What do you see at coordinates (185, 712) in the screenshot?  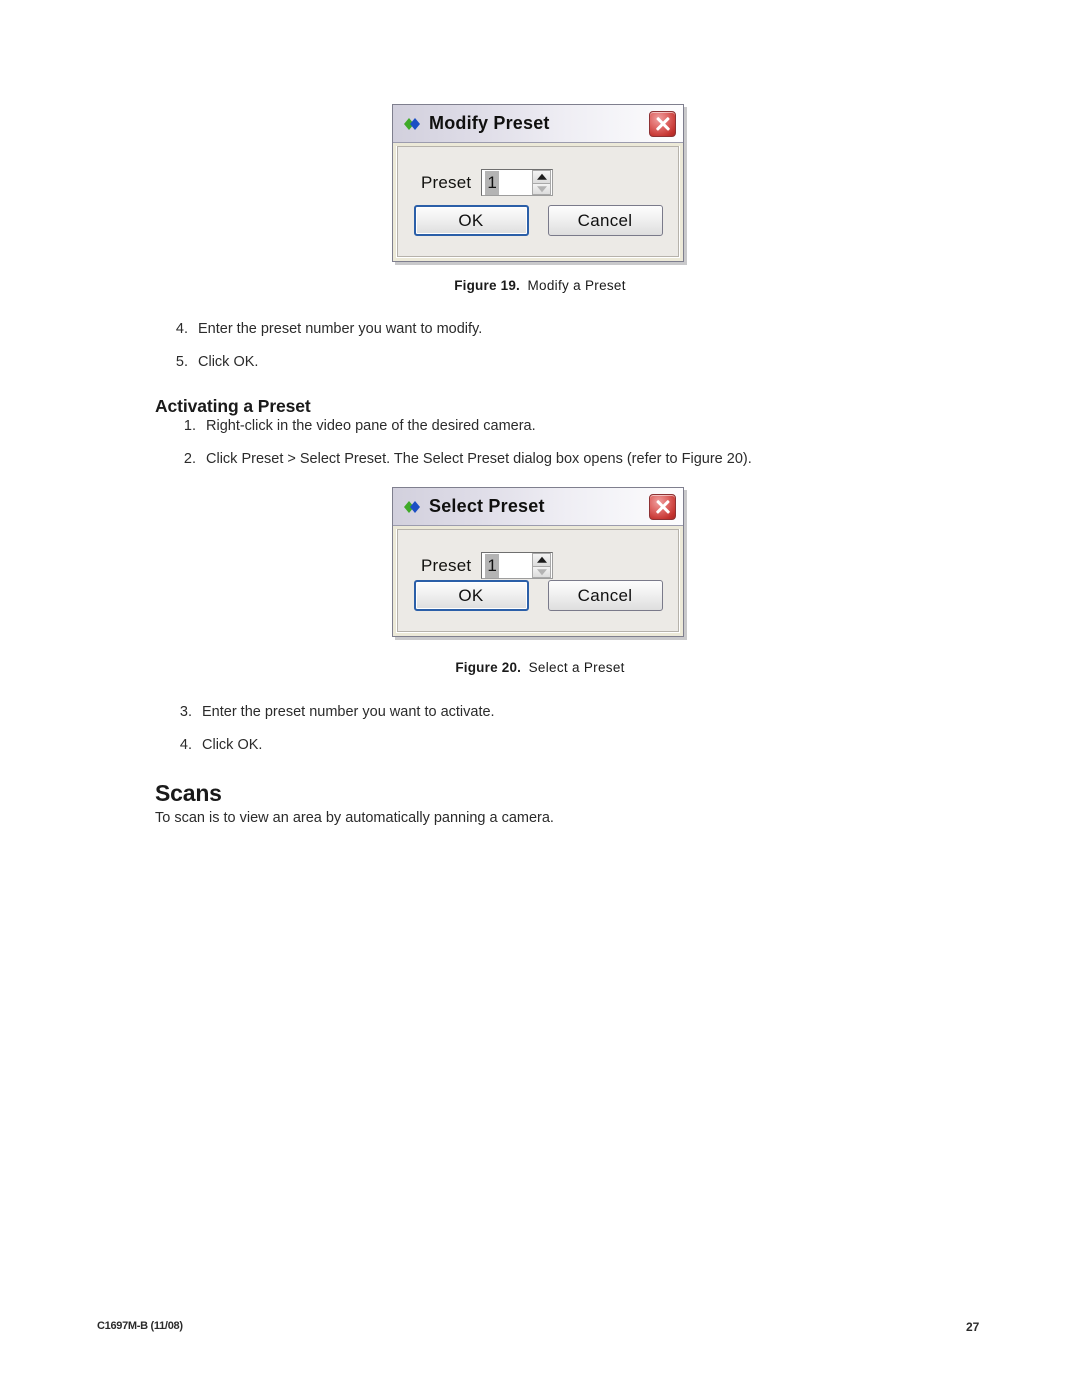 I see `list-item-number: 3.` at bounding box center [185, 712].